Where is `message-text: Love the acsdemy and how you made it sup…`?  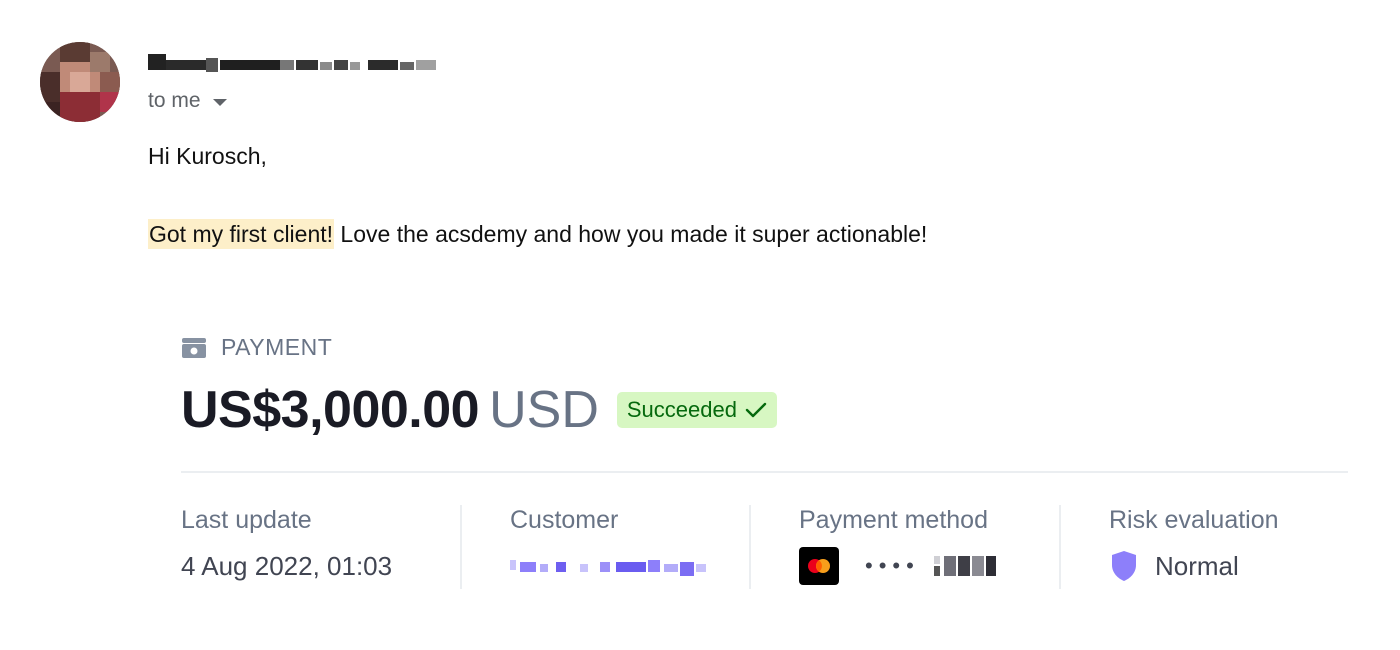
message-text: Love the acsdemy and how you made it sup… is located at coordinates (631, 234).